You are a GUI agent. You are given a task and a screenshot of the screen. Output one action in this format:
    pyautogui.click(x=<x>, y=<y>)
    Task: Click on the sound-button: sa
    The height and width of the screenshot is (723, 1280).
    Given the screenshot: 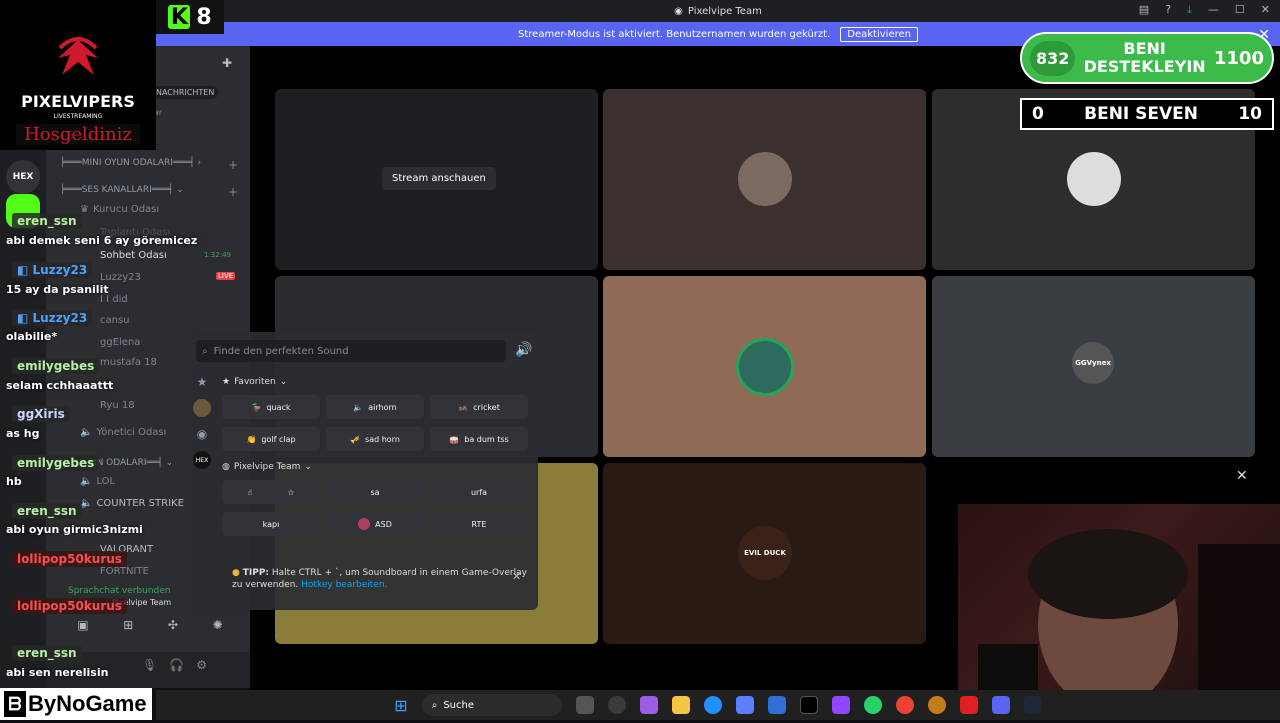 What is the action you would take?
    pyautogui.click(x=375, y=492)
    